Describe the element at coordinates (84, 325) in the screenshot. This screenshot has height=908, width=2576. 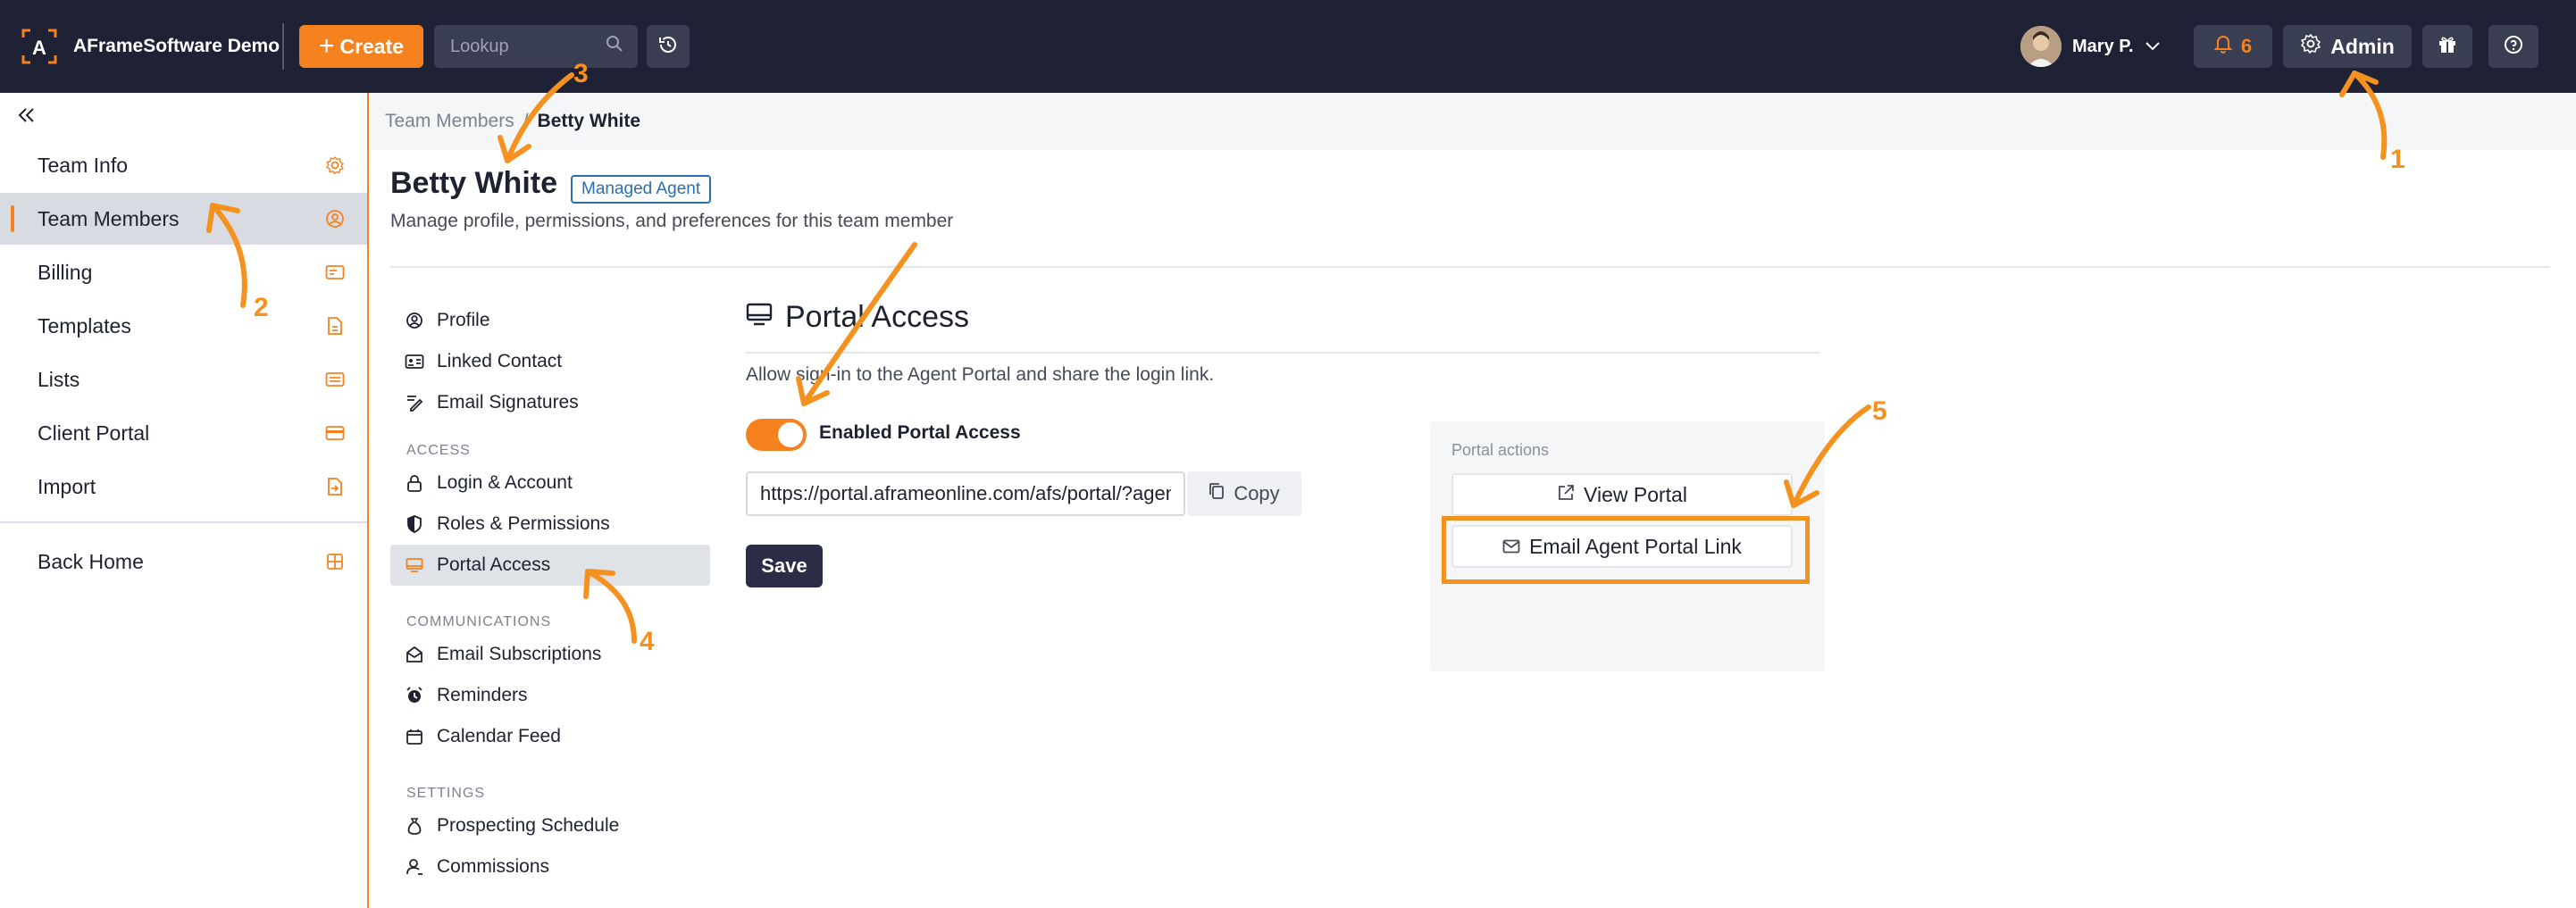
I see `sidebar-item-label: Templates` at that location.